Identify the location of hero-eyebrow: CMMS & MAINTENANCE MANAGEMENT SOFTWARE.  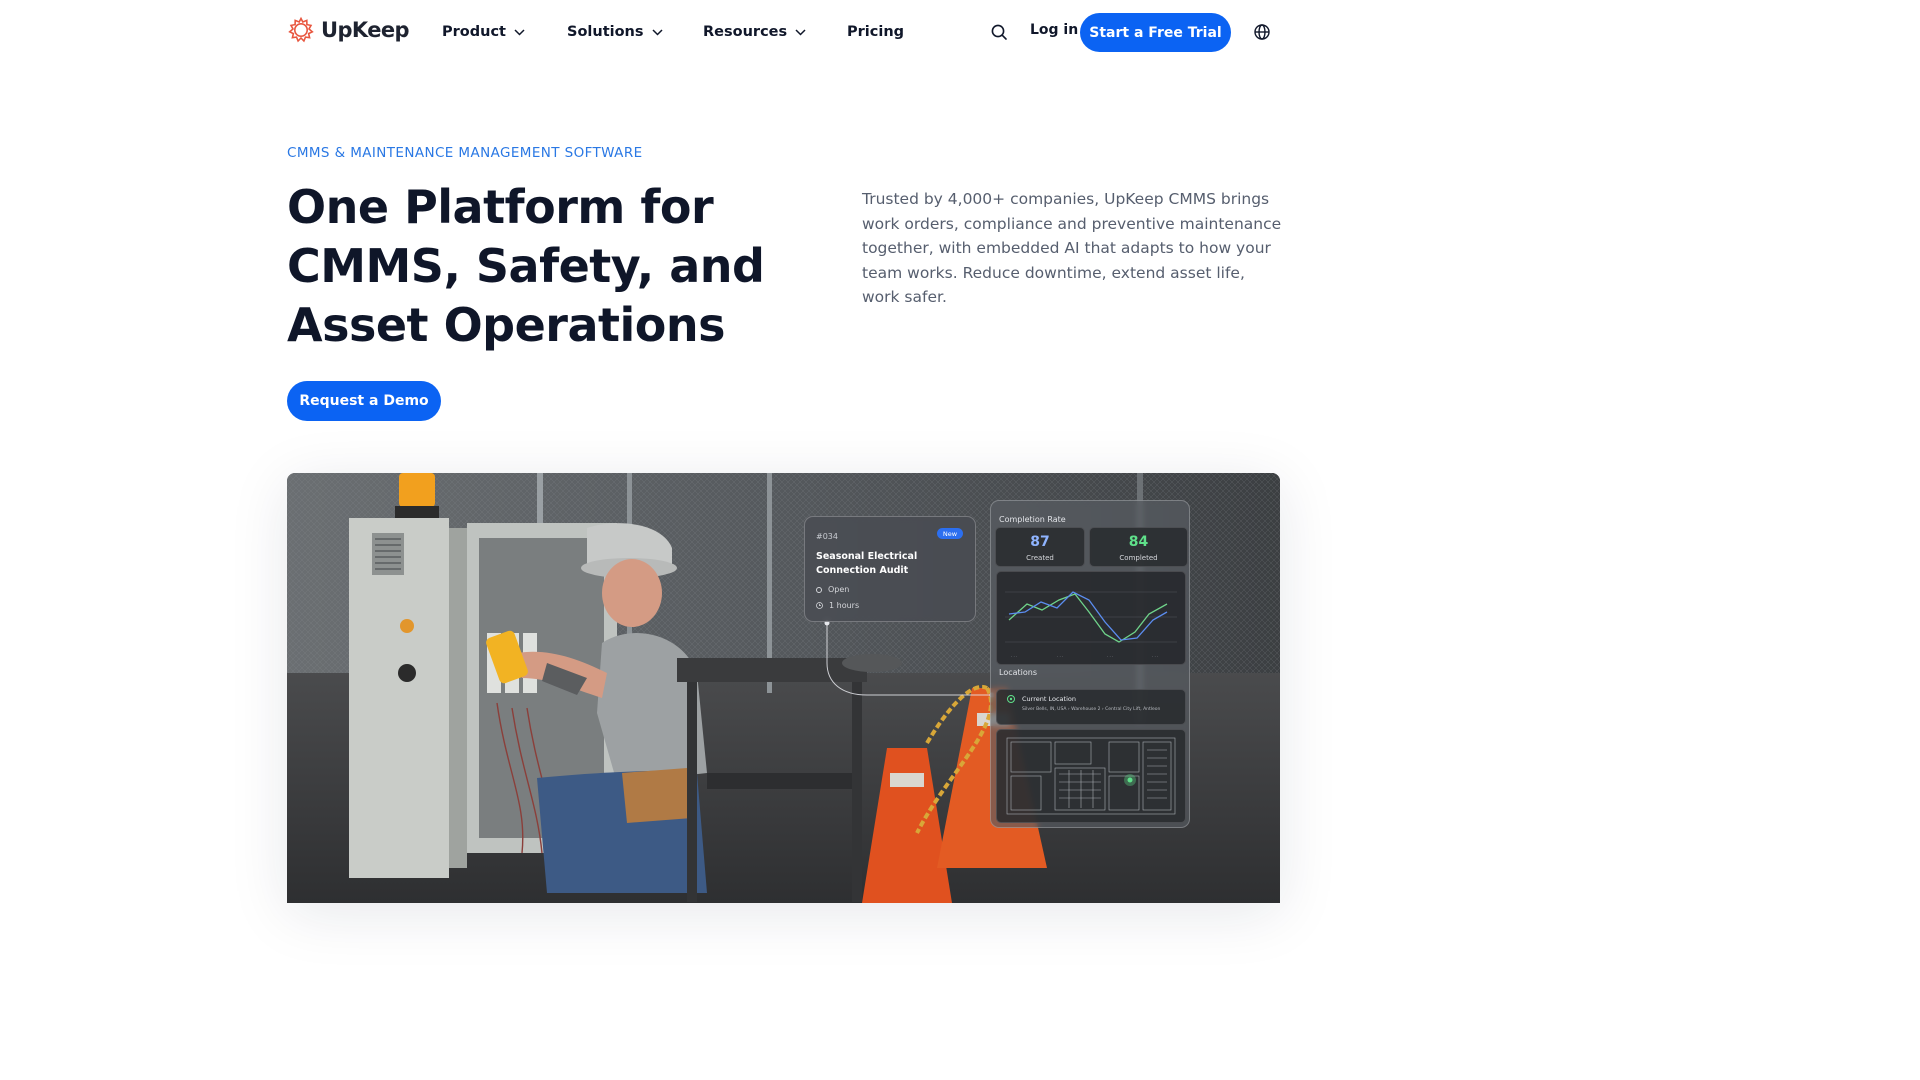
(465, 153).